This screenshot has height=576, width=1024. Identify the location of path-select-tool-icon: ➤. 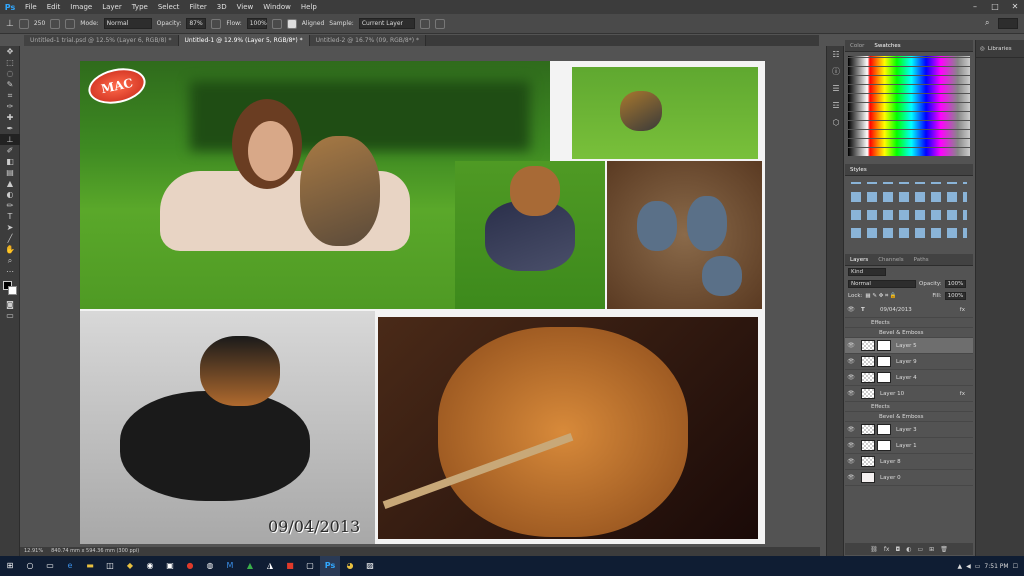
(10, 227).